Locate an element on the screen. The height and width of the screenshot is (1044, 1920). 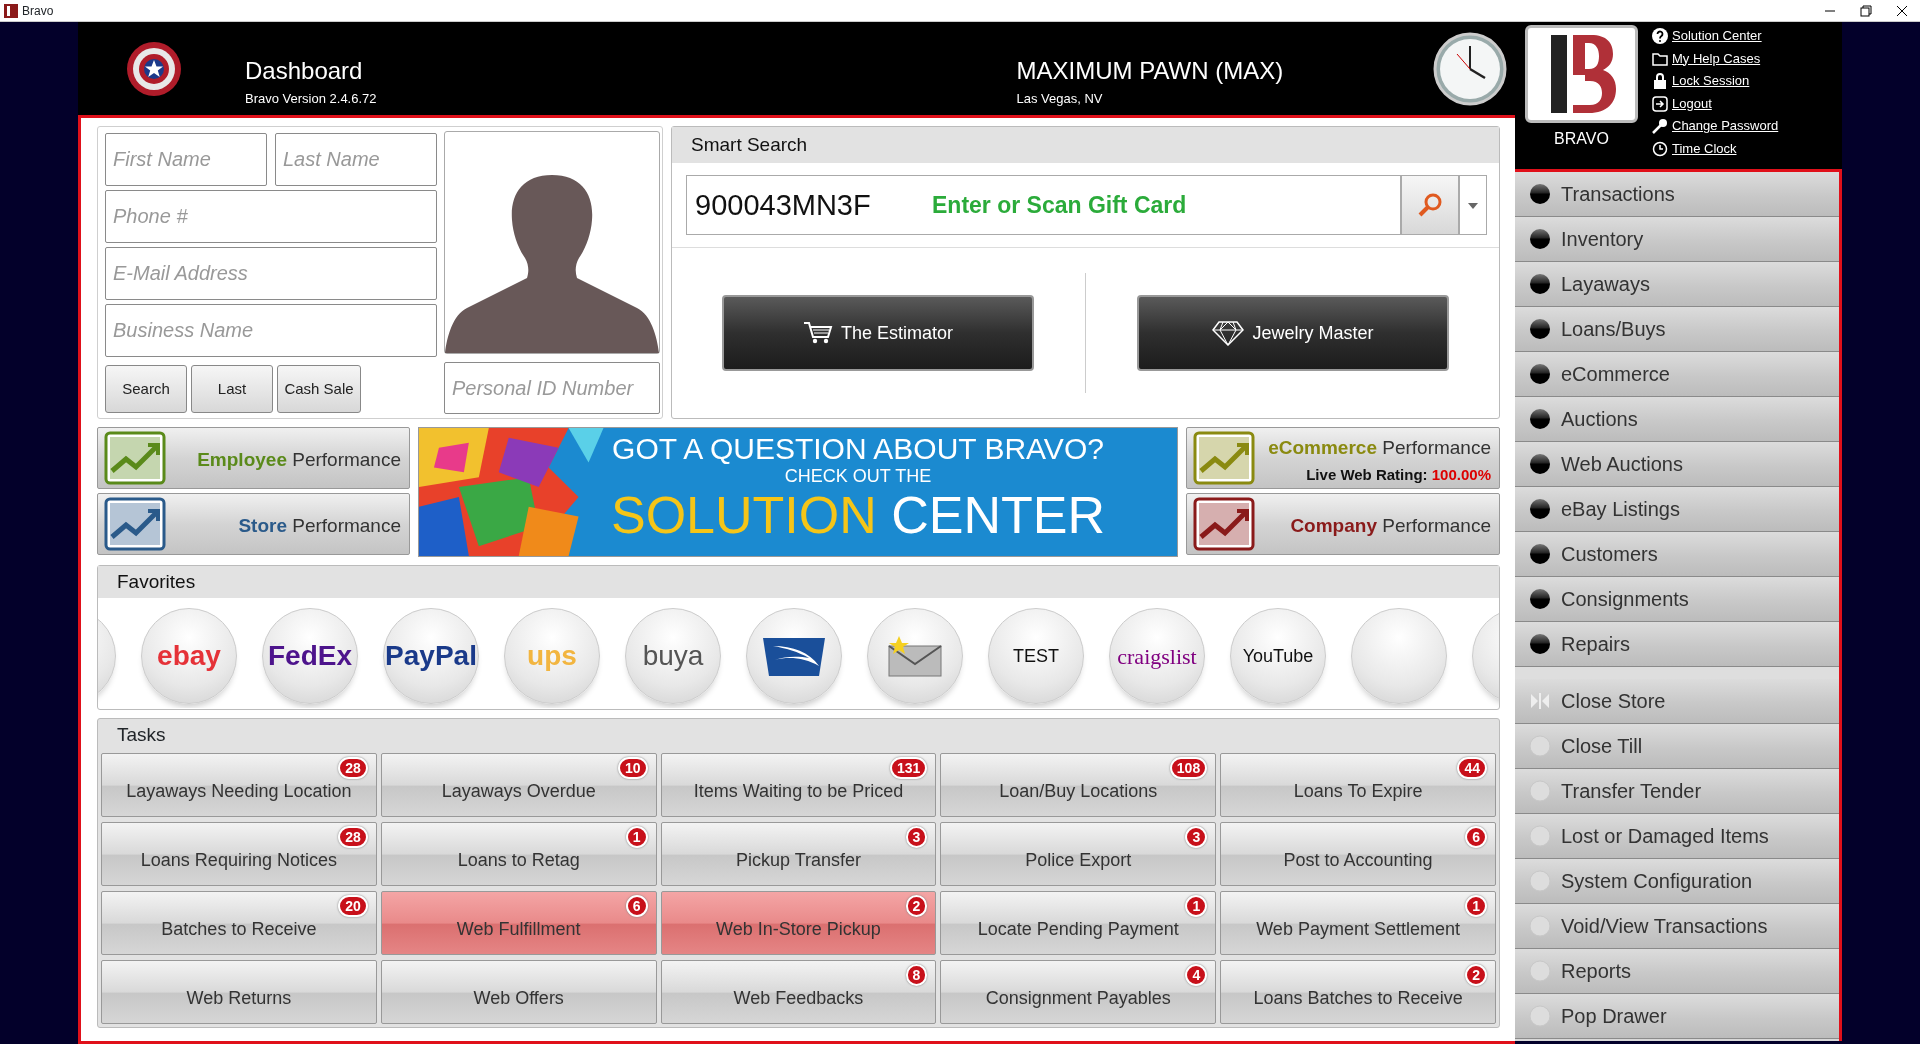
task-button: Web Offers is located at coordinates (518, 992).